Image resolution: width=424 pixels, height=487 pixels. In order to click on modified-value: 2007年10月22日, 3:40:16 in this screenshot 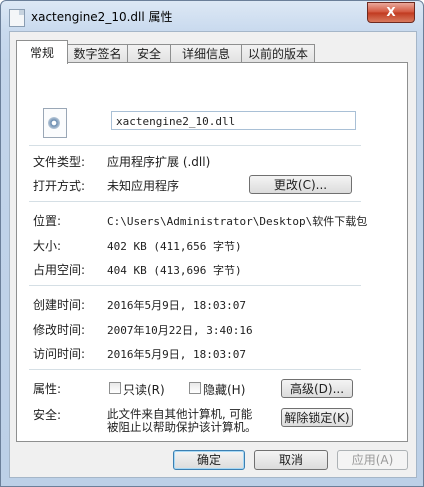, I will do `click(180, 330)`.